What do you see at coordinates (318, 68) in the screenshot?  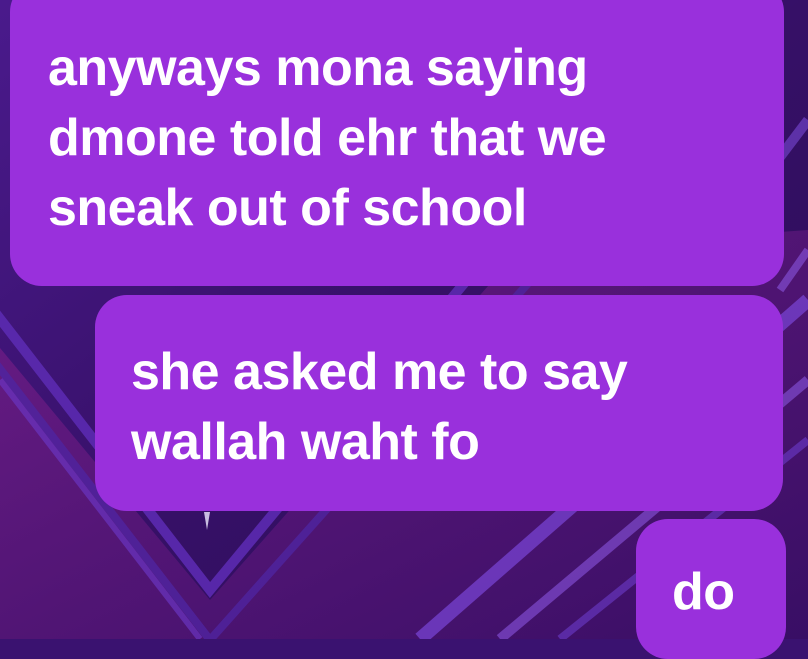 I see `message-text-line: anyways mona saying` at bounding box center [318, 68].